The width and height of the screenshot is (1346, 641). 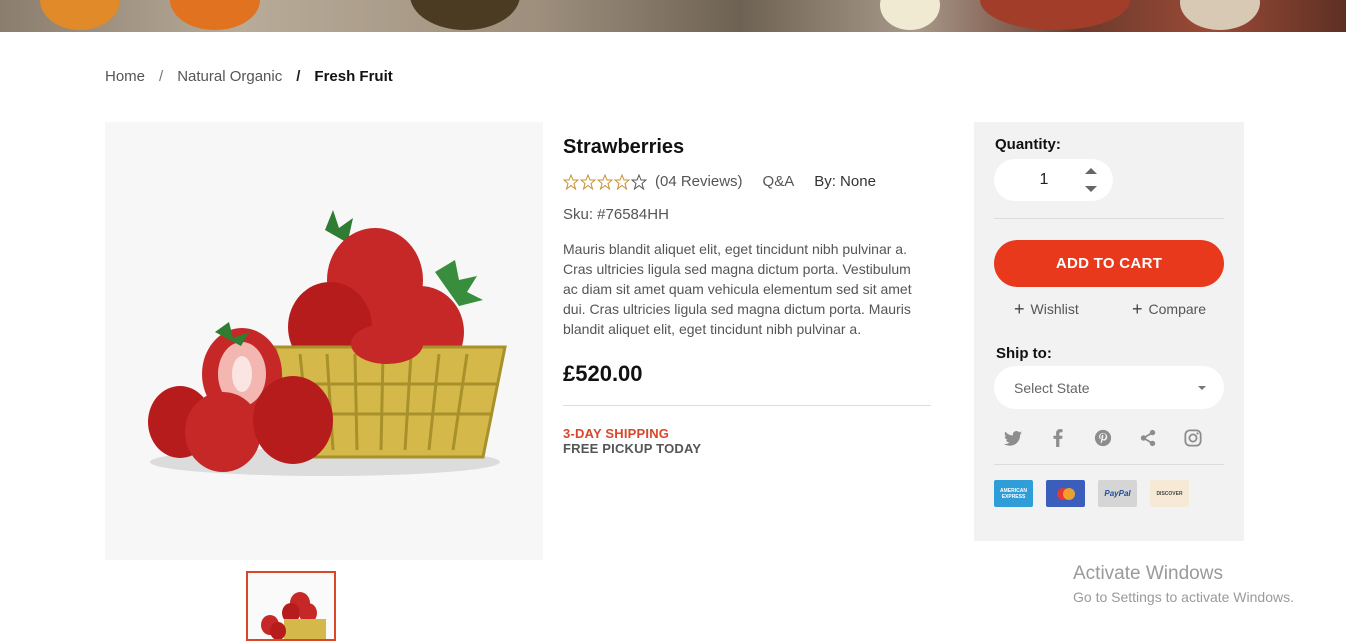 I want to click on payment-cards: AMERICAN EXPRESS PayPal DISCOVER, so click(x=1091, y=493).